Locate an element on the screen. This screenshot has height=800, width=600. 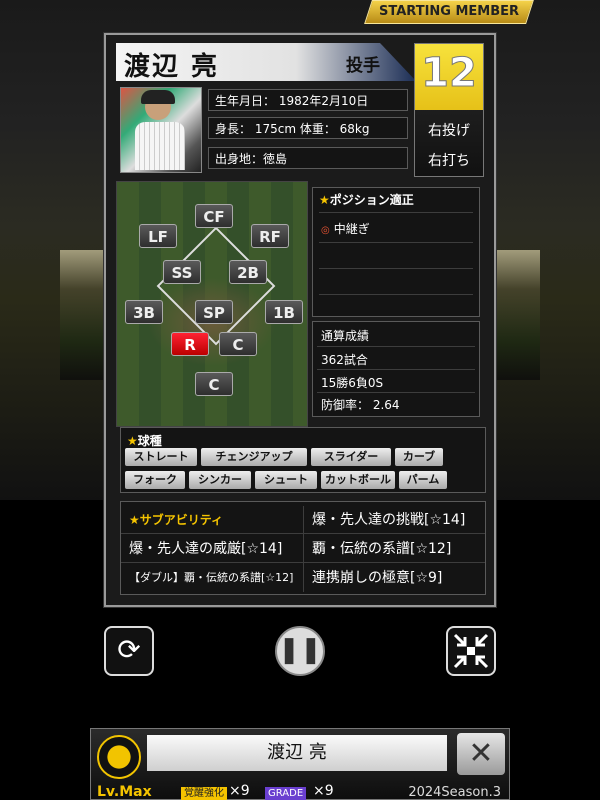
pitch-item: パーム is located at coordinates (423, 480).